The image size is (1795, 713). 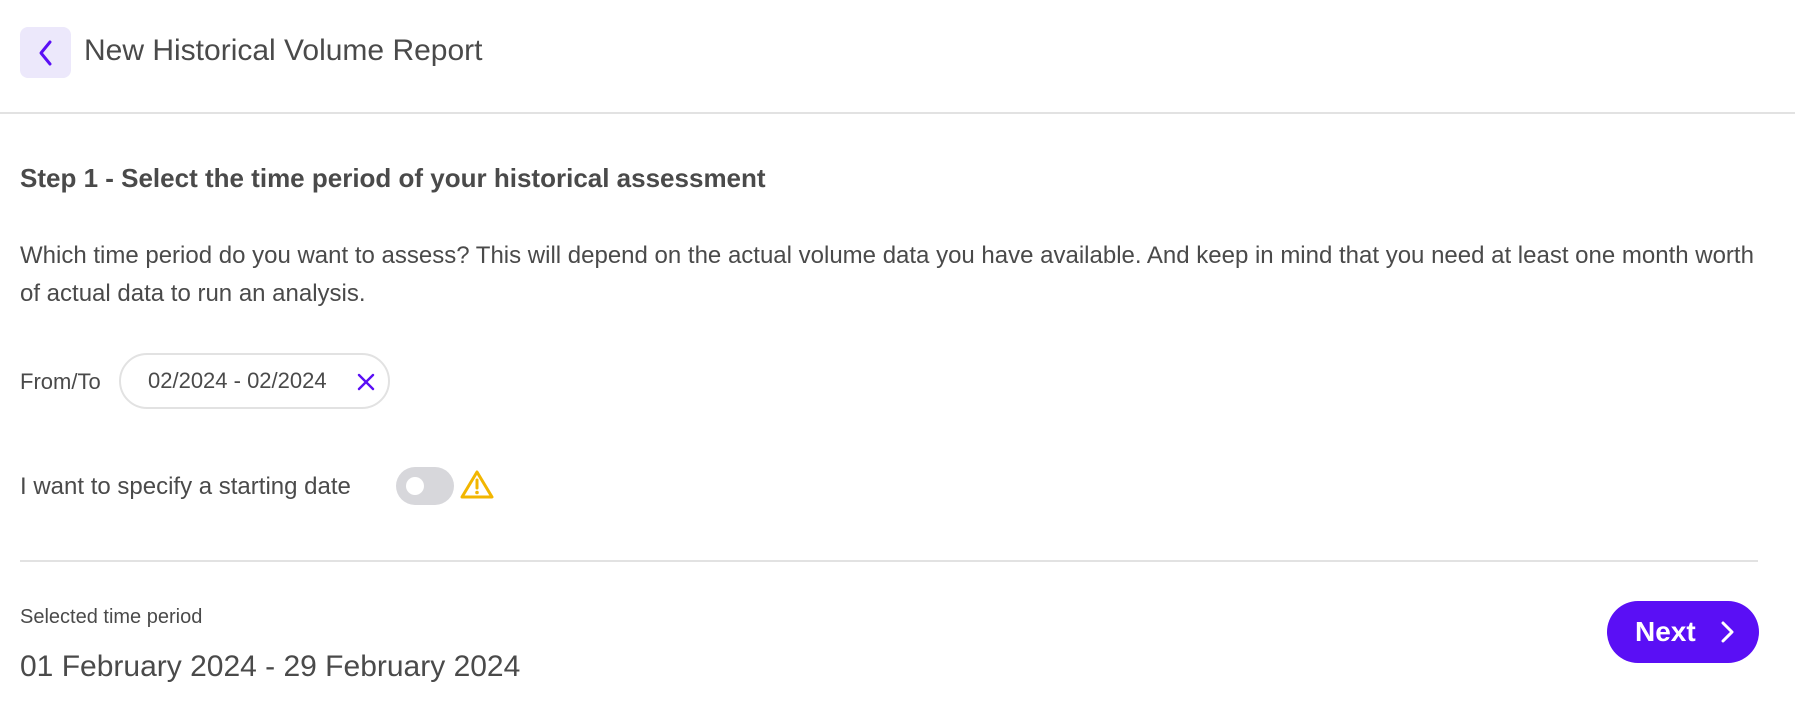 I want to click on next-button: Next, so click(x=1683, y=632).